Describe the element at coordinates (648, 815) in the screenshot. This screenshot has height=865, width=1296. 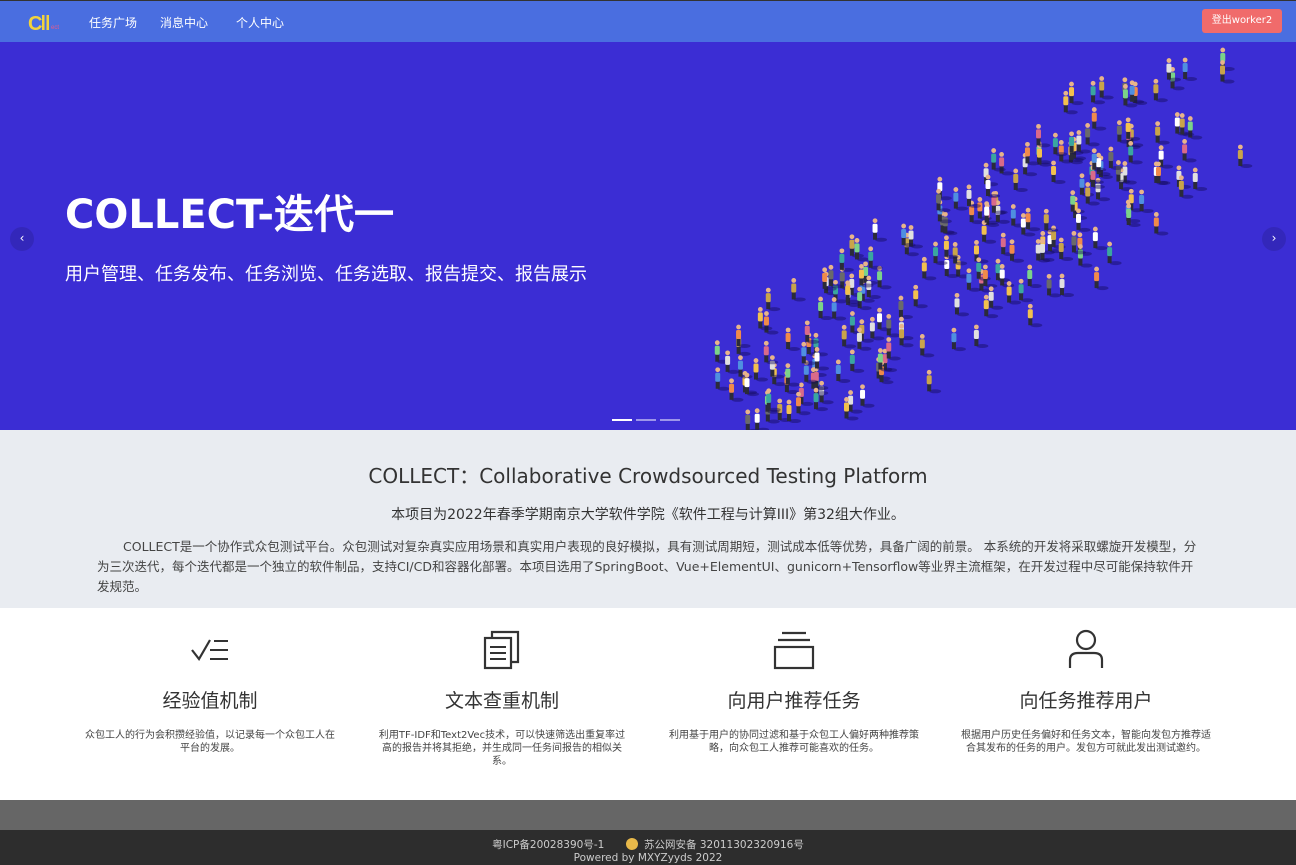
I see `footer-spacer` at that location.